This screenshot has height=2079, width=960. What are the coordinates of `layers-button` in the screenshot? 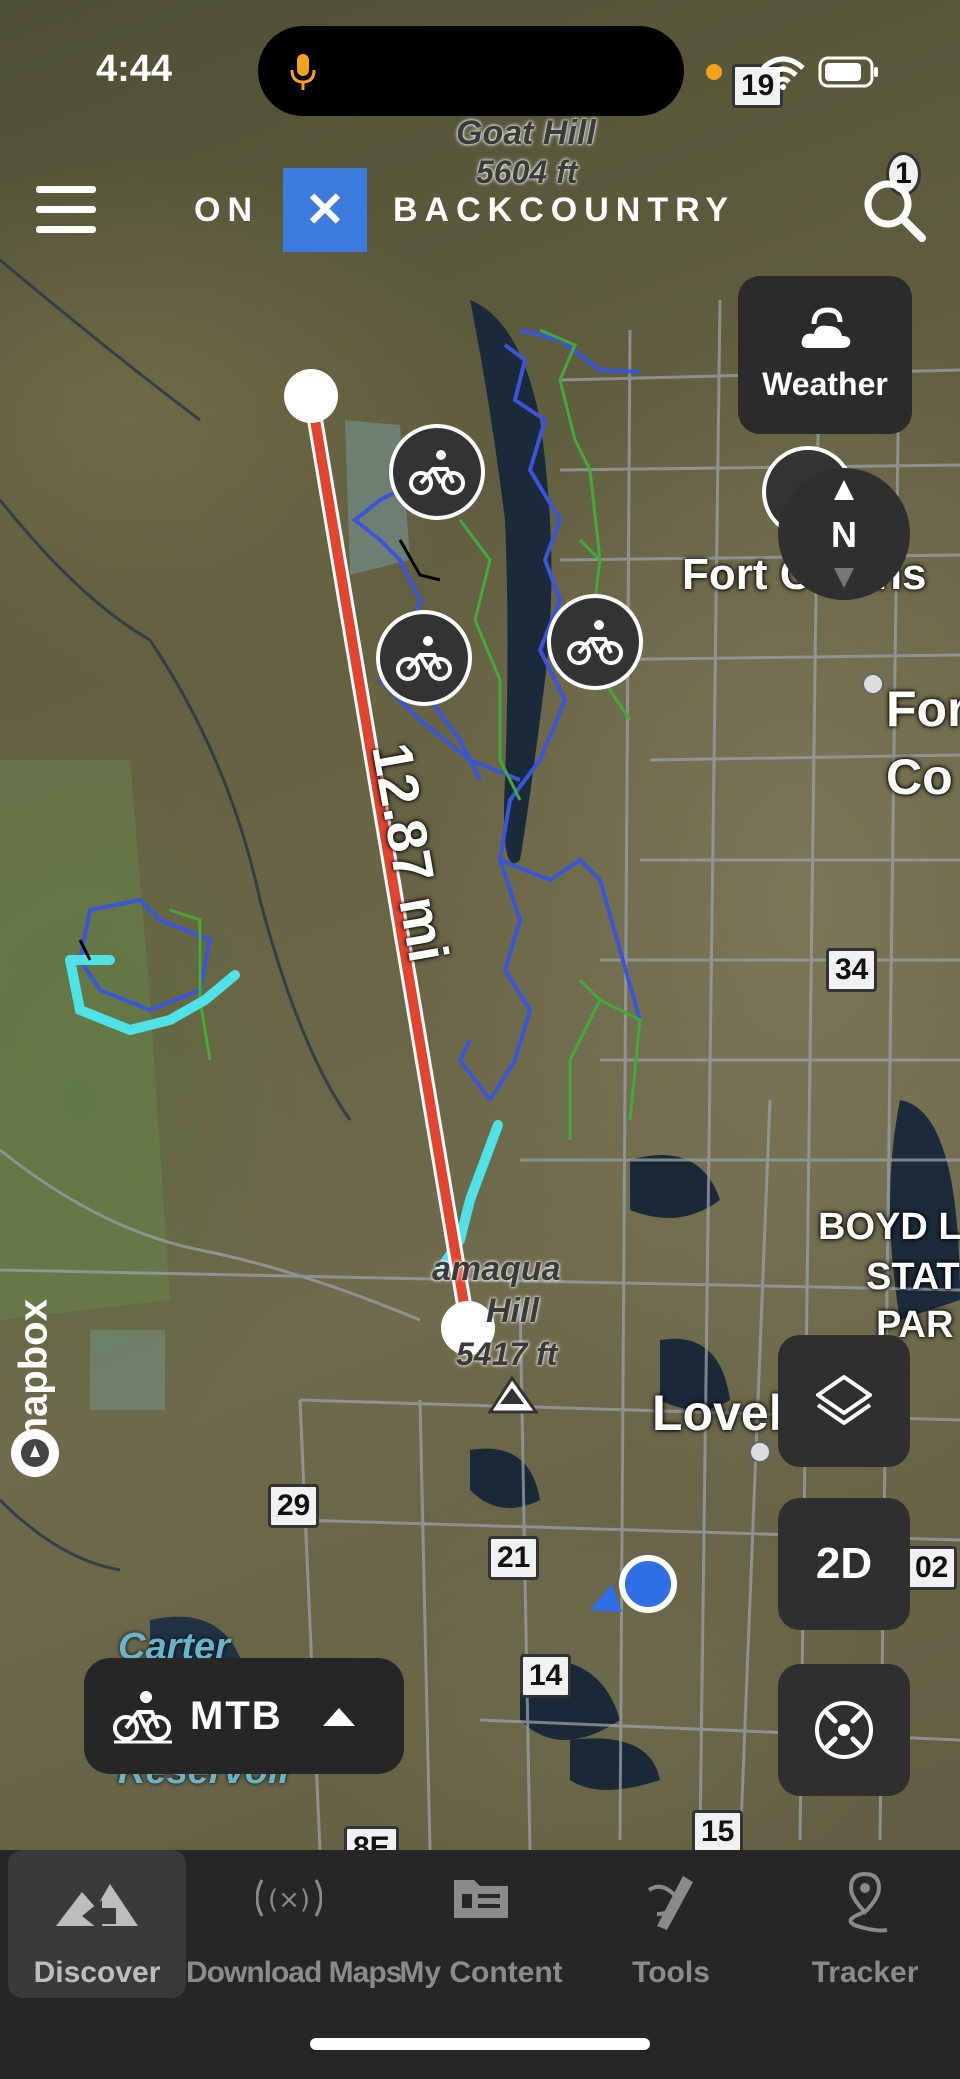 It's located at (844, 1401).